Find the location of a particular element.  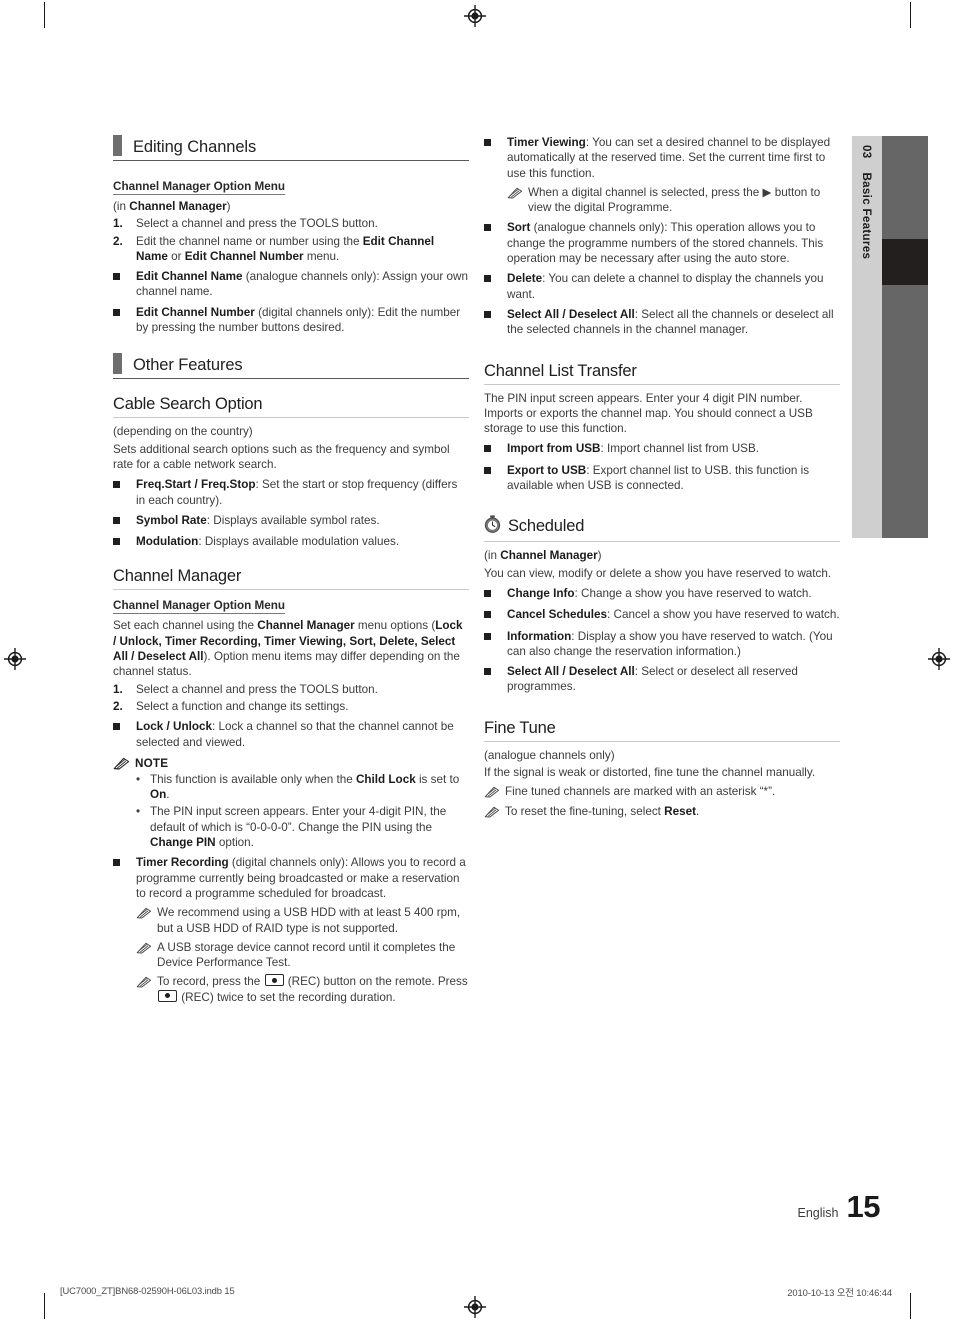

subsection-title-channel-list-transfer: Channel List Transfer is located at coordinates (560, 370).